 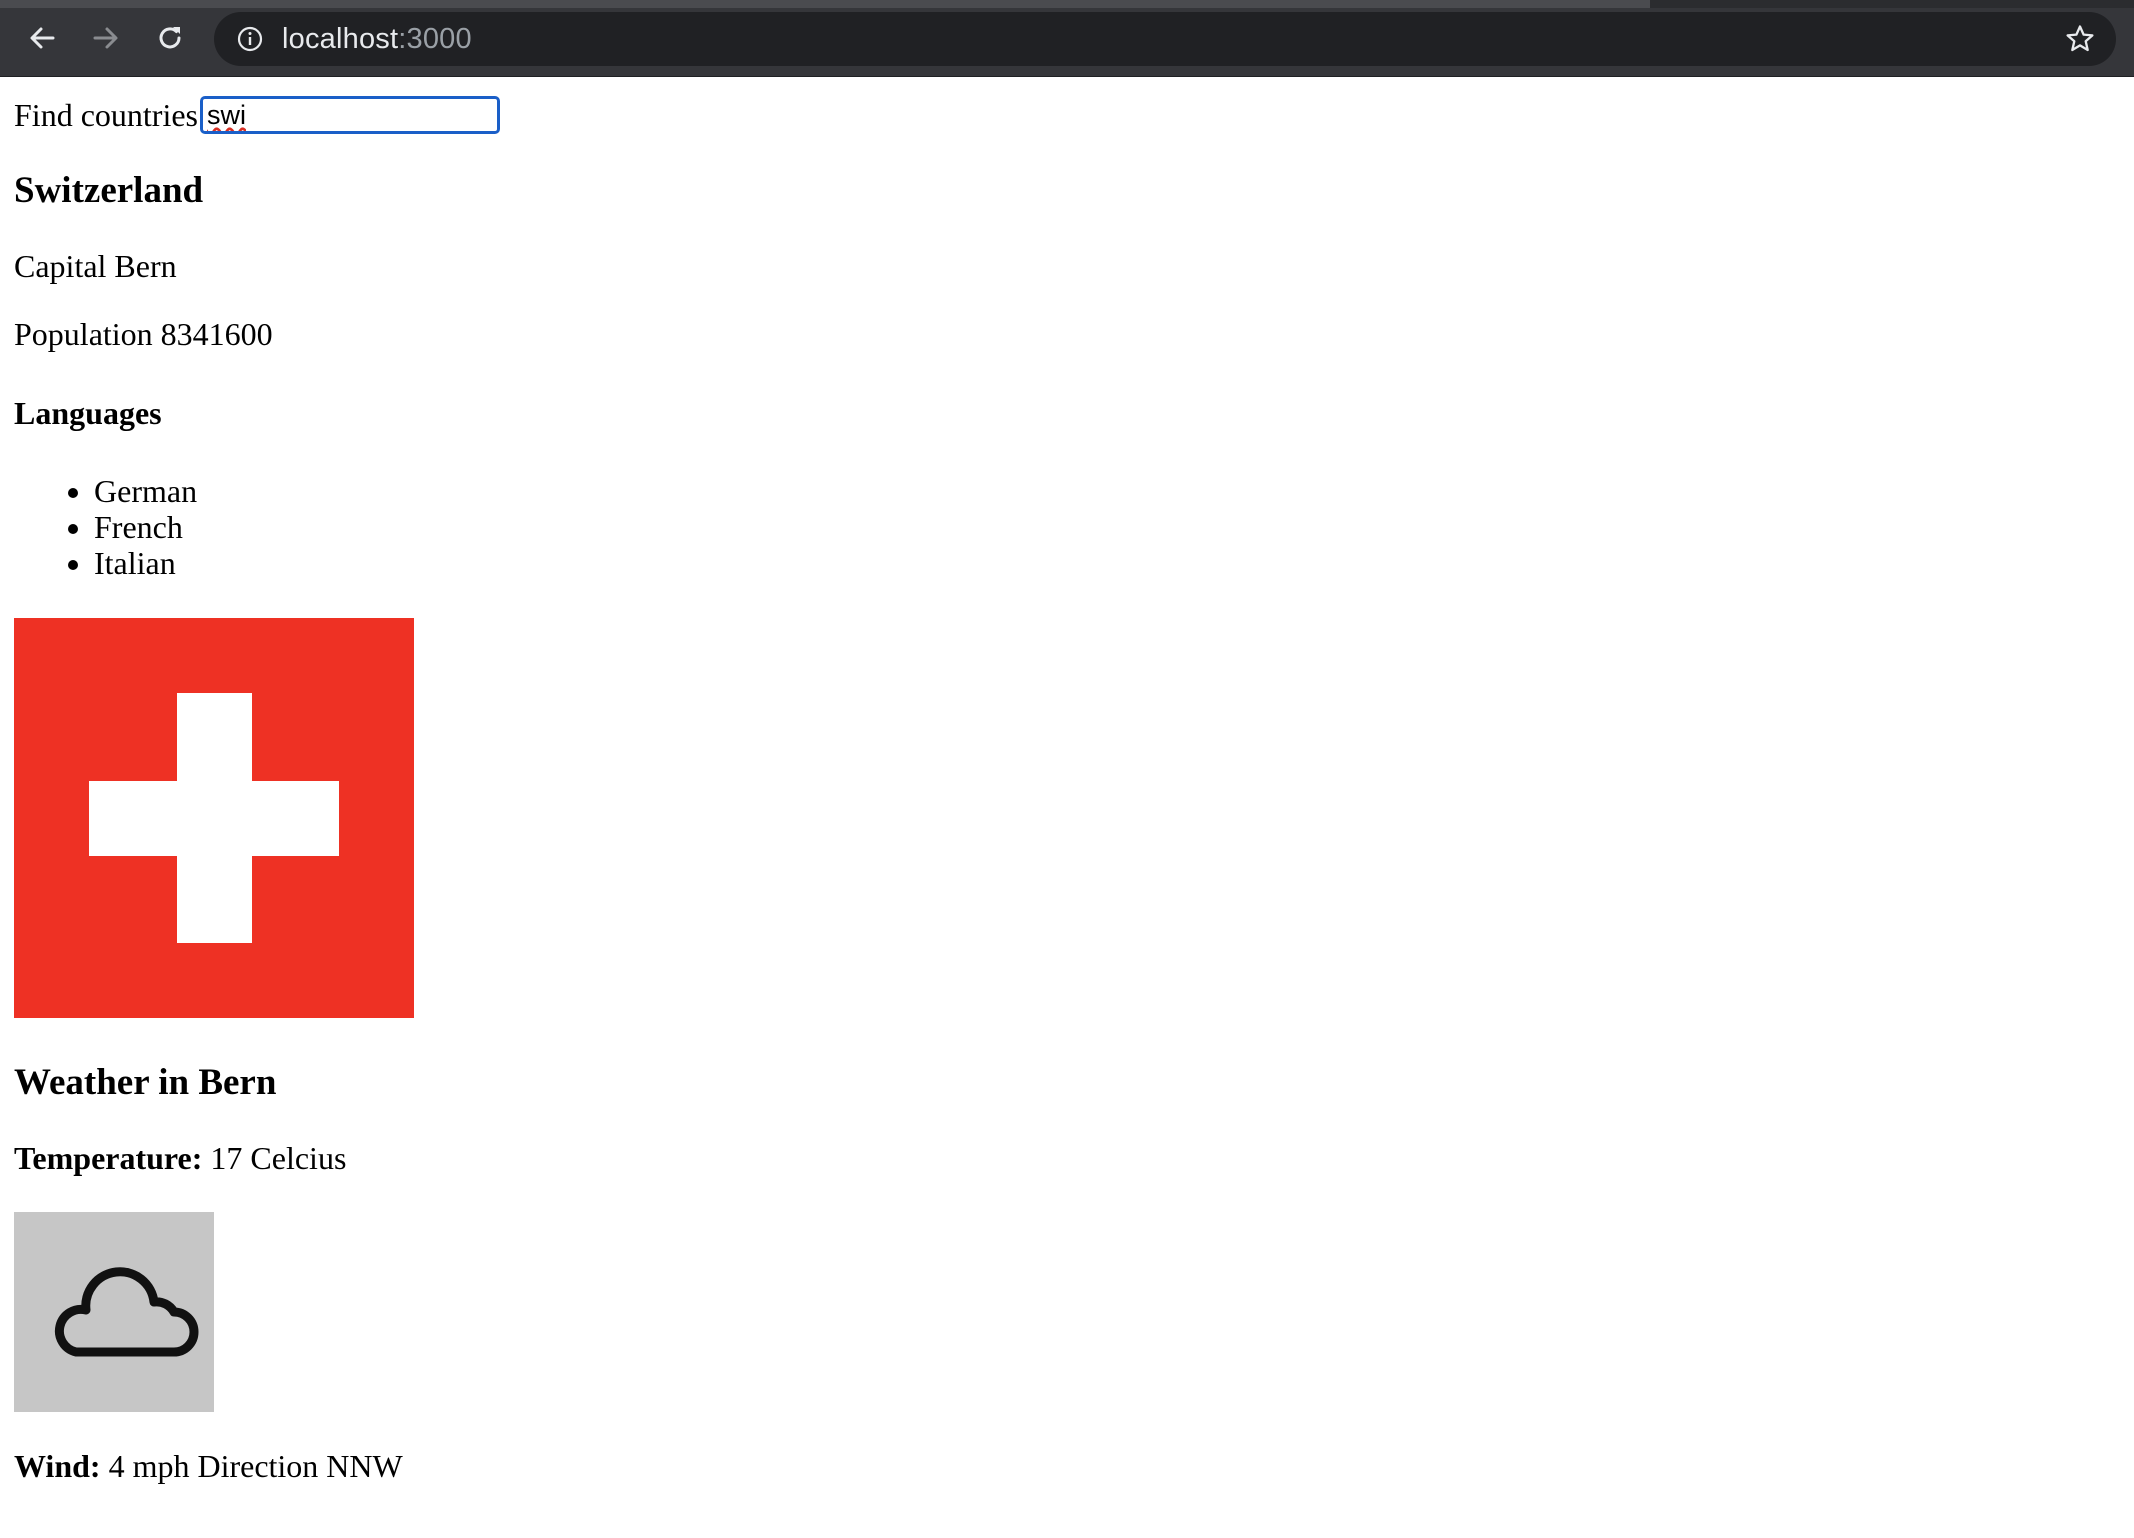 What do you see at coordinates (349, 115) in the screenshot?
I see `search-input` at bounding box center [349, 115].